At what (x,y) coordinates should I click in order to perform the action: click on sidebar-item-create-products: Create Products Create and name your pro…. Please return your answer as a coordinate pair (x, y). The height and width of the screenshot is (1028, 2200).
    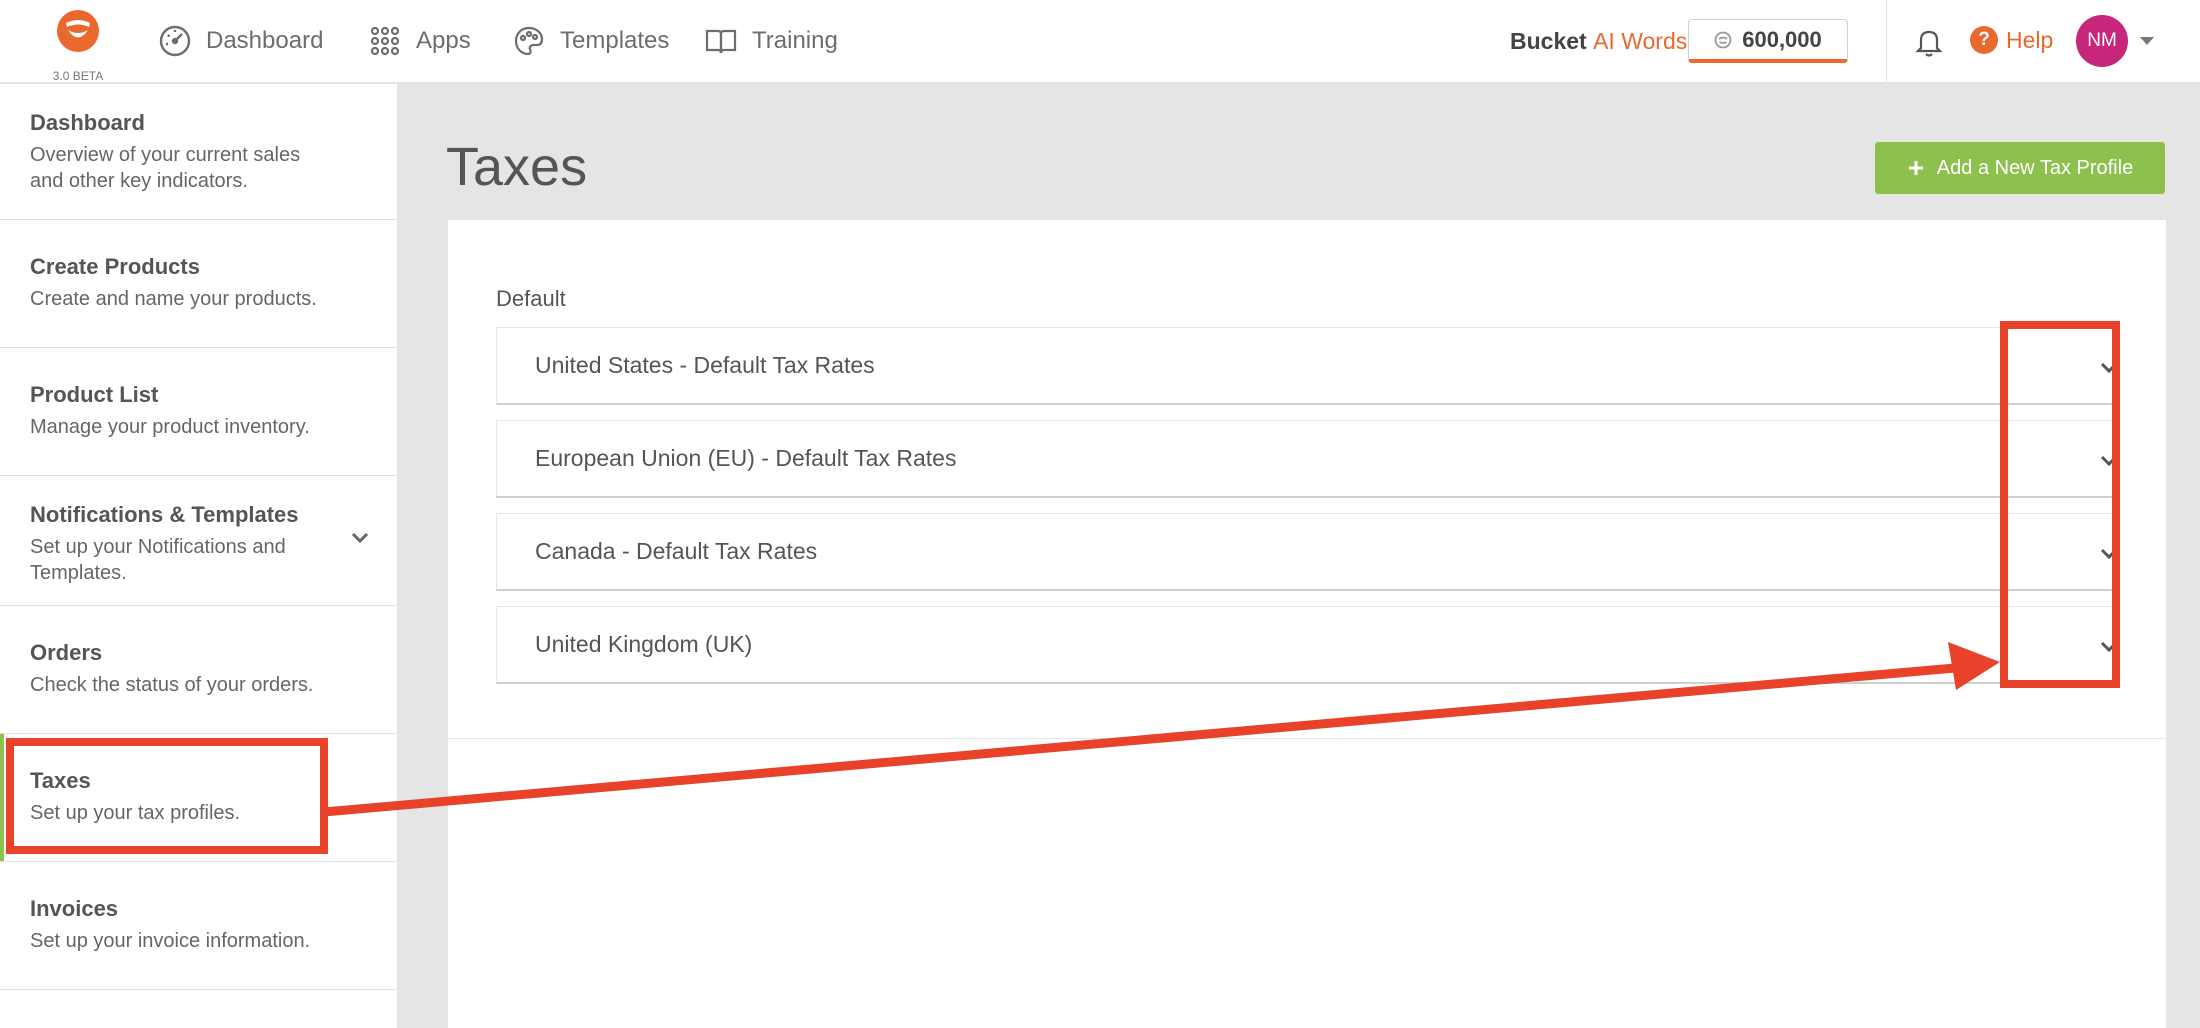
    Looking at the image, I should click on (199, 284).